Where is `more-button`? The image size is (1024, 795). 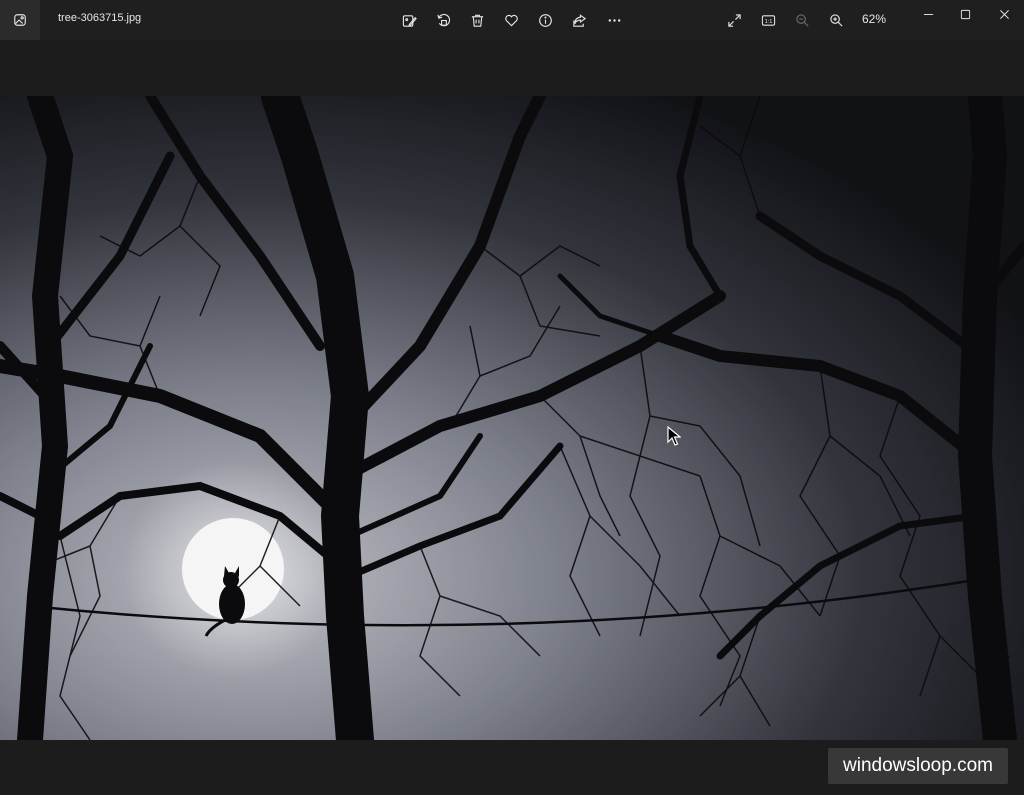 more-button is located at coordinates (614, 20).